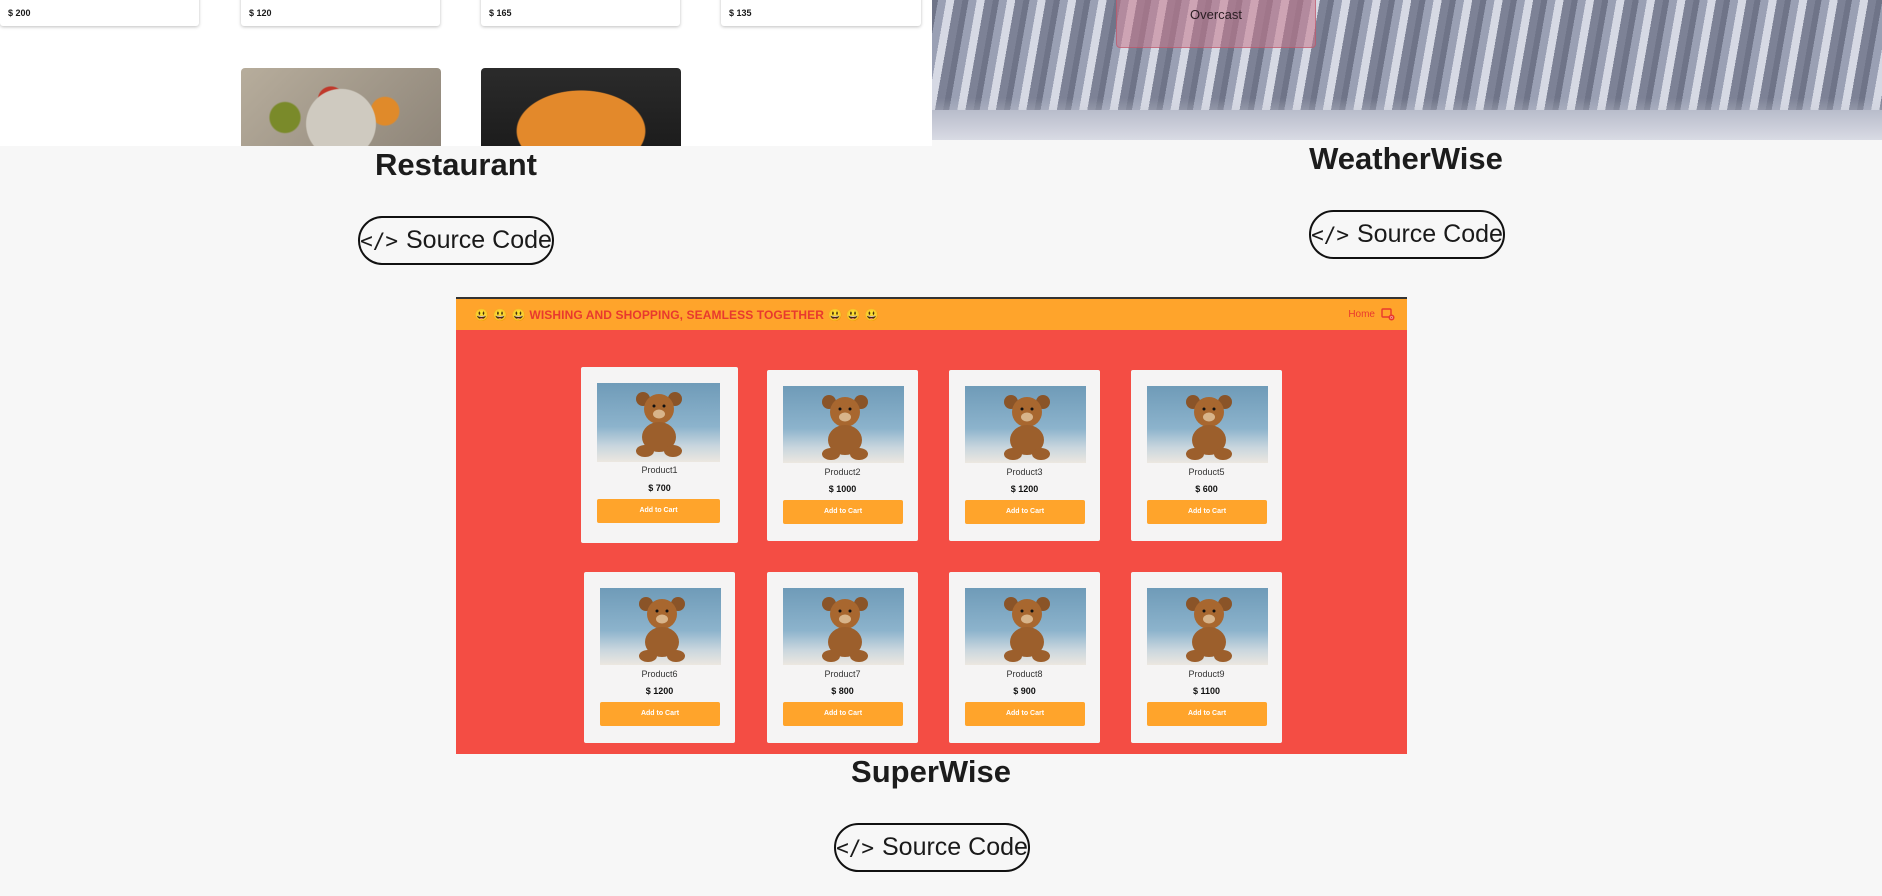  I want to click on product-card: Product6 $ 1200 Add to Cart, so click(659, 657).